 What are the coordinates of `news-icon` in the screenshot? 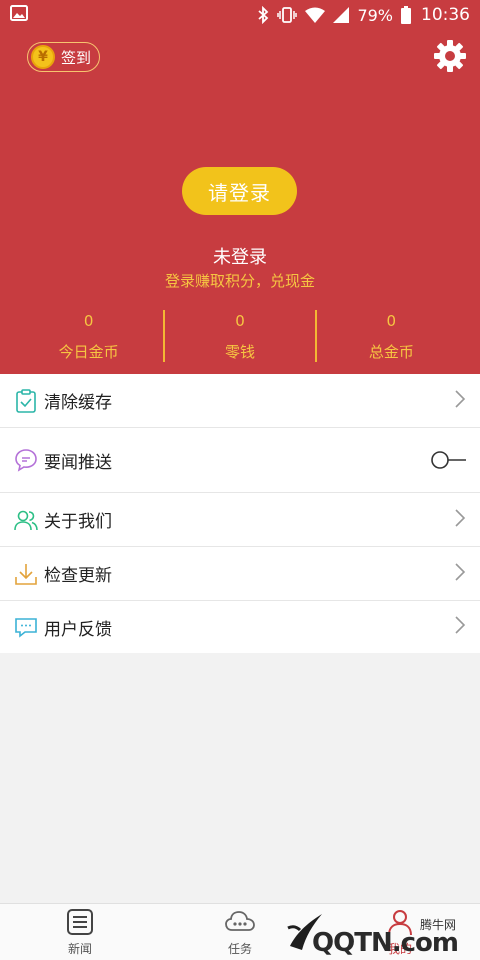 It's located at (80, 922).